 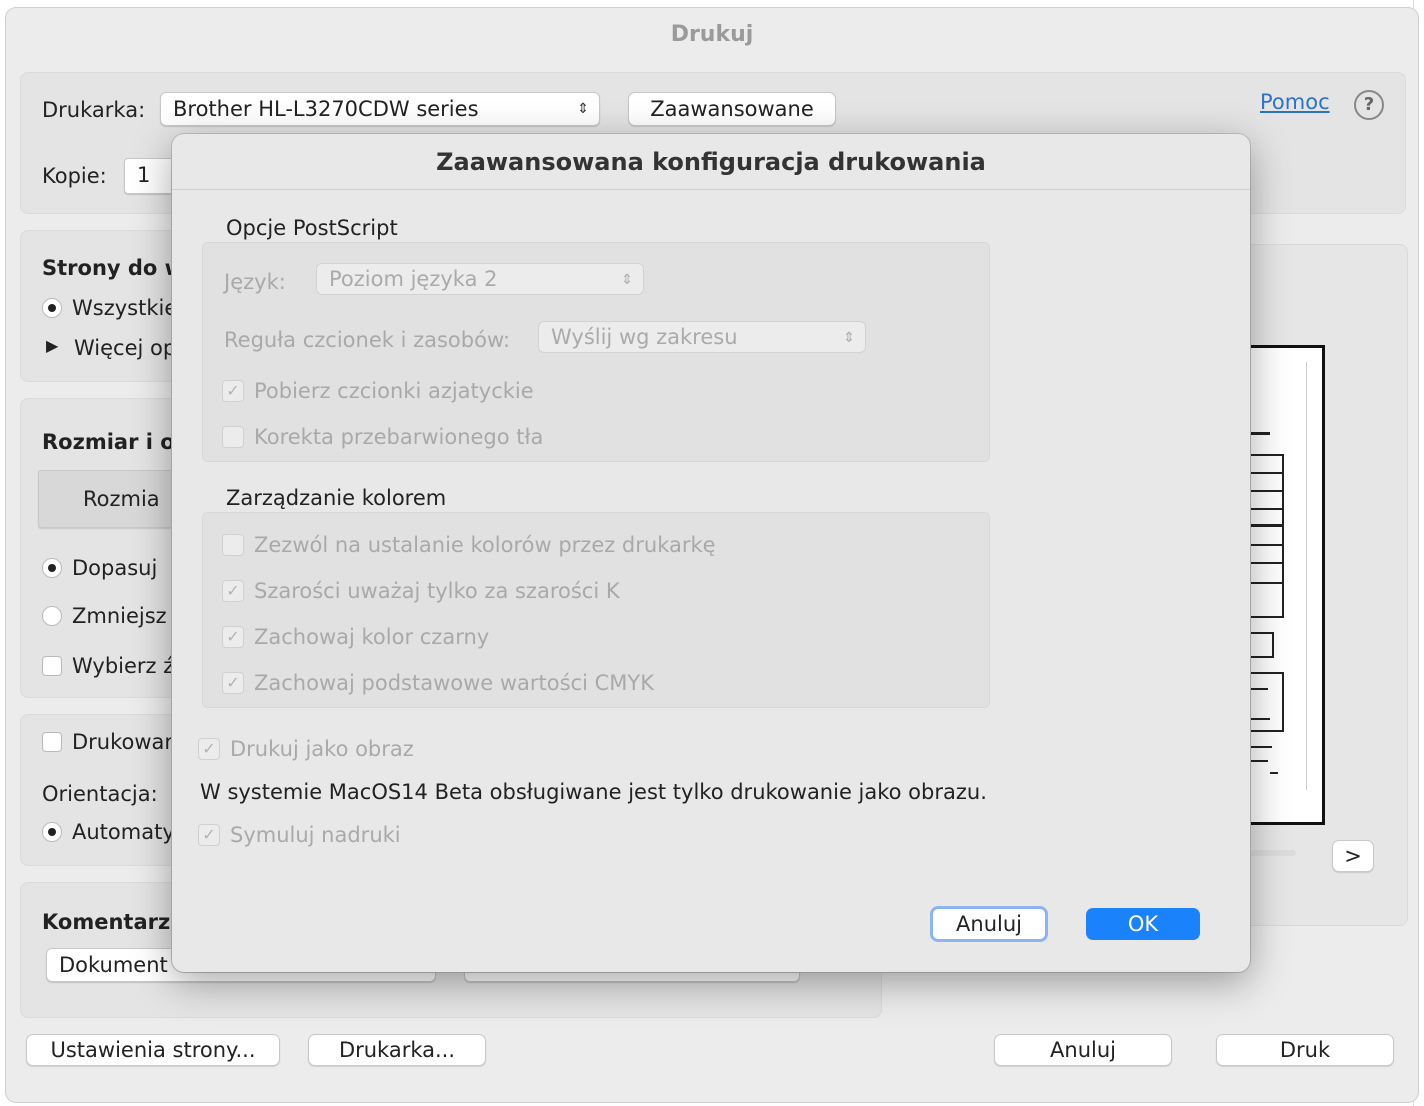 What do you see at coordinates (312, 228) in the screenshot?
I see `postscript-section-title: Opcje PostScript` at bounding box center [312, 228].